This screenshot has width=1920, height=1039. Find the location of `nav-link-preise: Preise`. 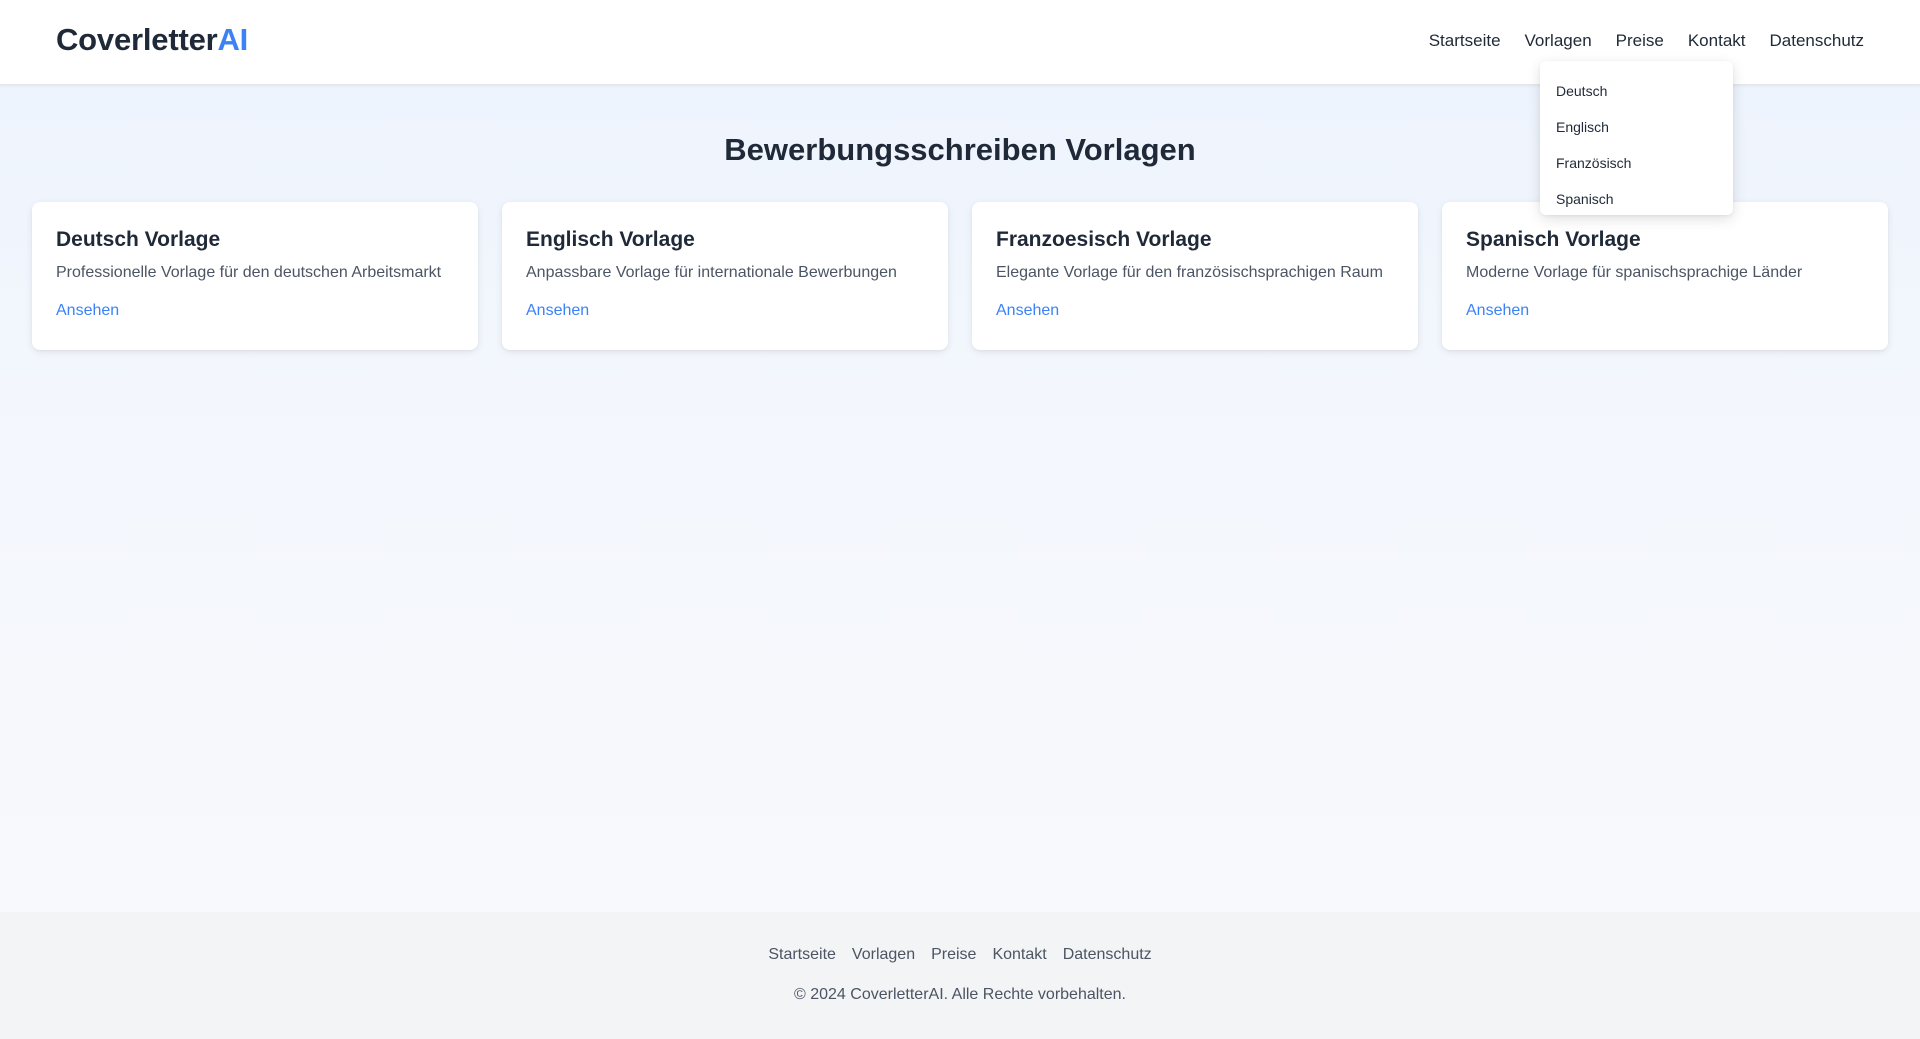

nav-link-preise: Preise is located at coordinates (1640, 41).